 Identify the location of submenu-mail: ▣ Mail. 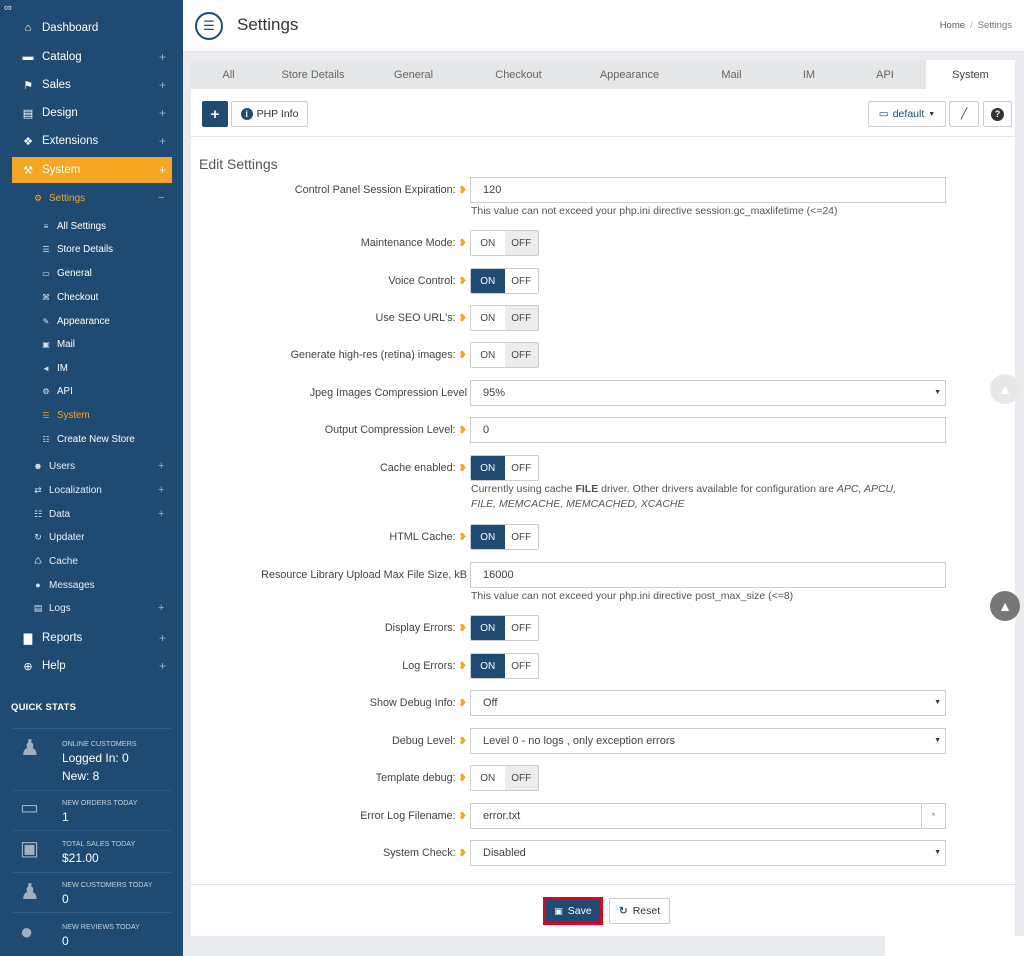
(57, 344).